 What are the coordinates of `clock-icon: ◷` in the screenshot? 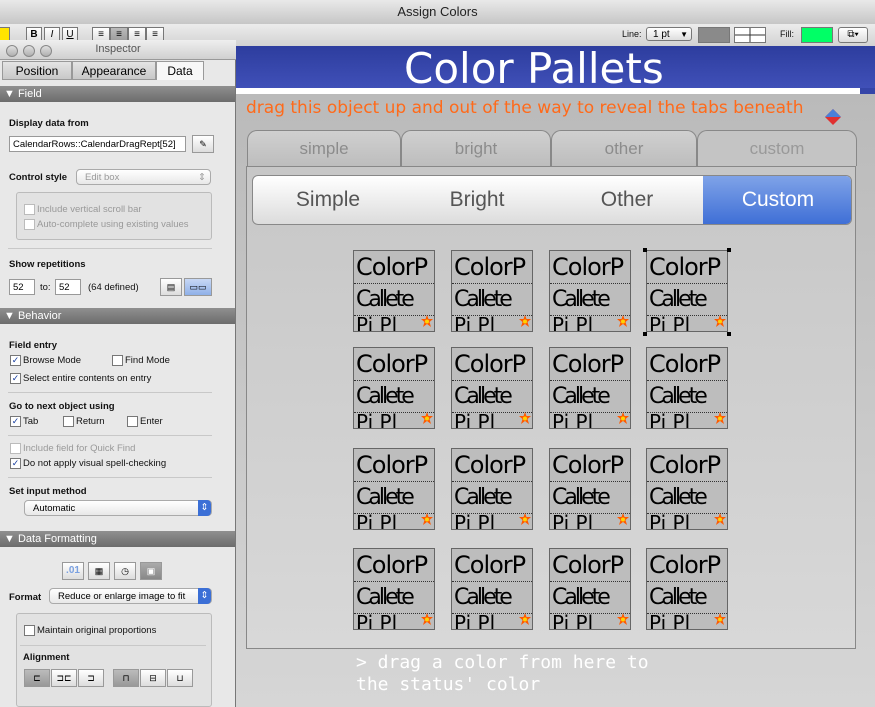 It's located at (125, 571).